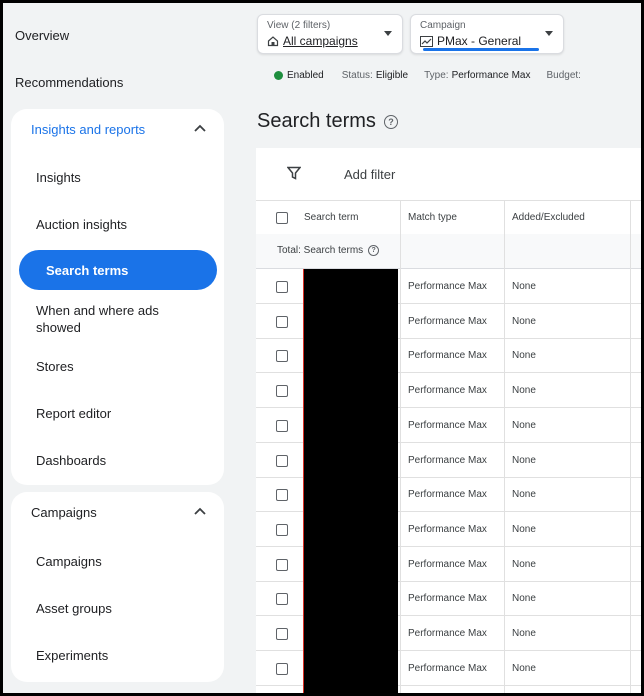 This screenshot has height=696, width=644. Describe the element at coordinates (111, 460) in the screenshot. I see `sidebar-item-dashboards: Dashboards` at that location.